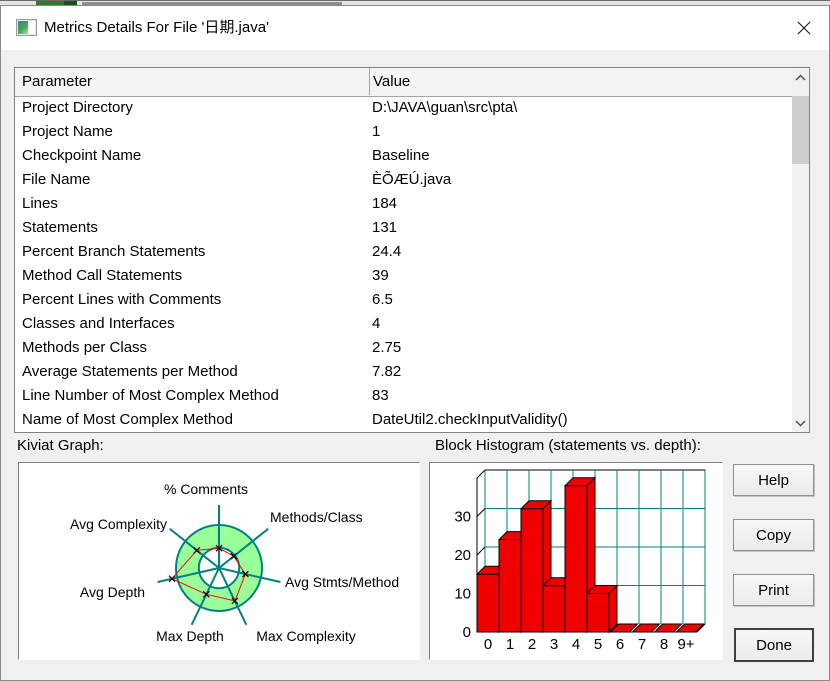  Describe the element at coordinates (403, 348) in the screenshot. I see `table-row: Methods per Class 2.75` at that location.